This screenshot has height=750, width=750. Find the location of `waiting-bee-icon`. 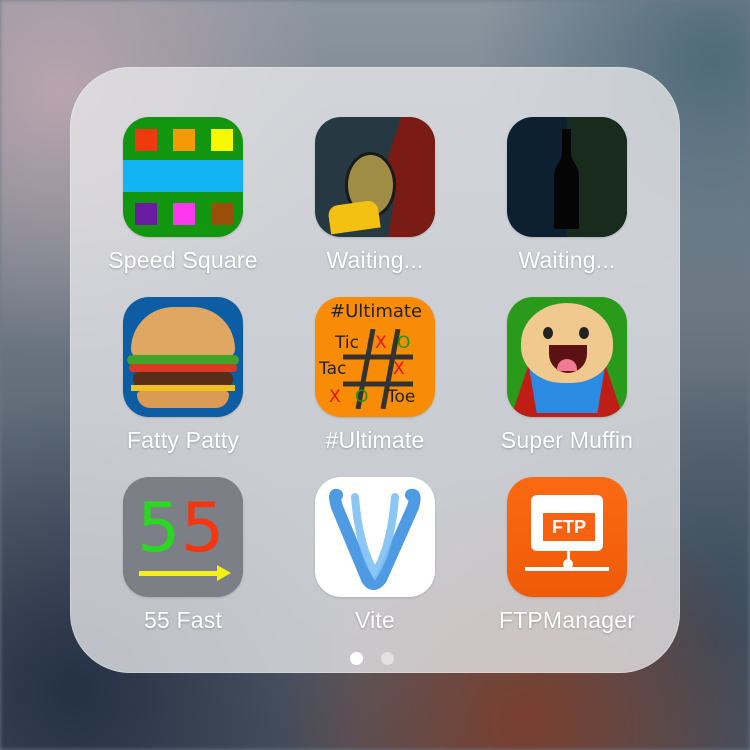

waiting-bee-icon is located at coordinates (375, 177).